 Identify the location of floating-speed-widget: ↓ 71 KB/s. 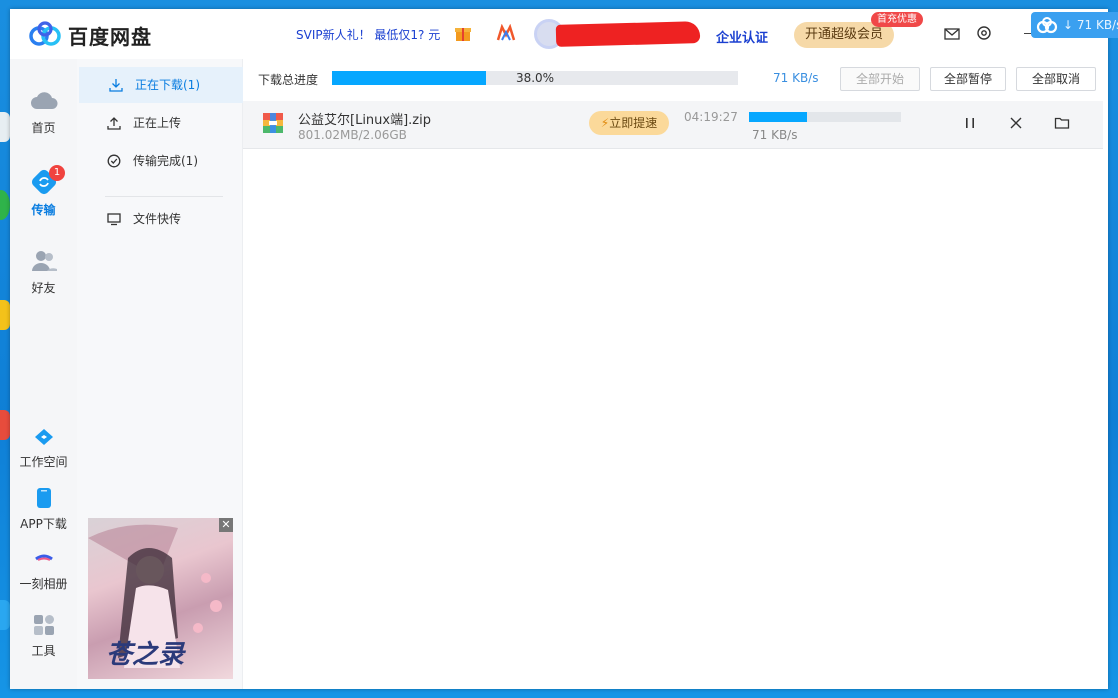
(1074, 25).